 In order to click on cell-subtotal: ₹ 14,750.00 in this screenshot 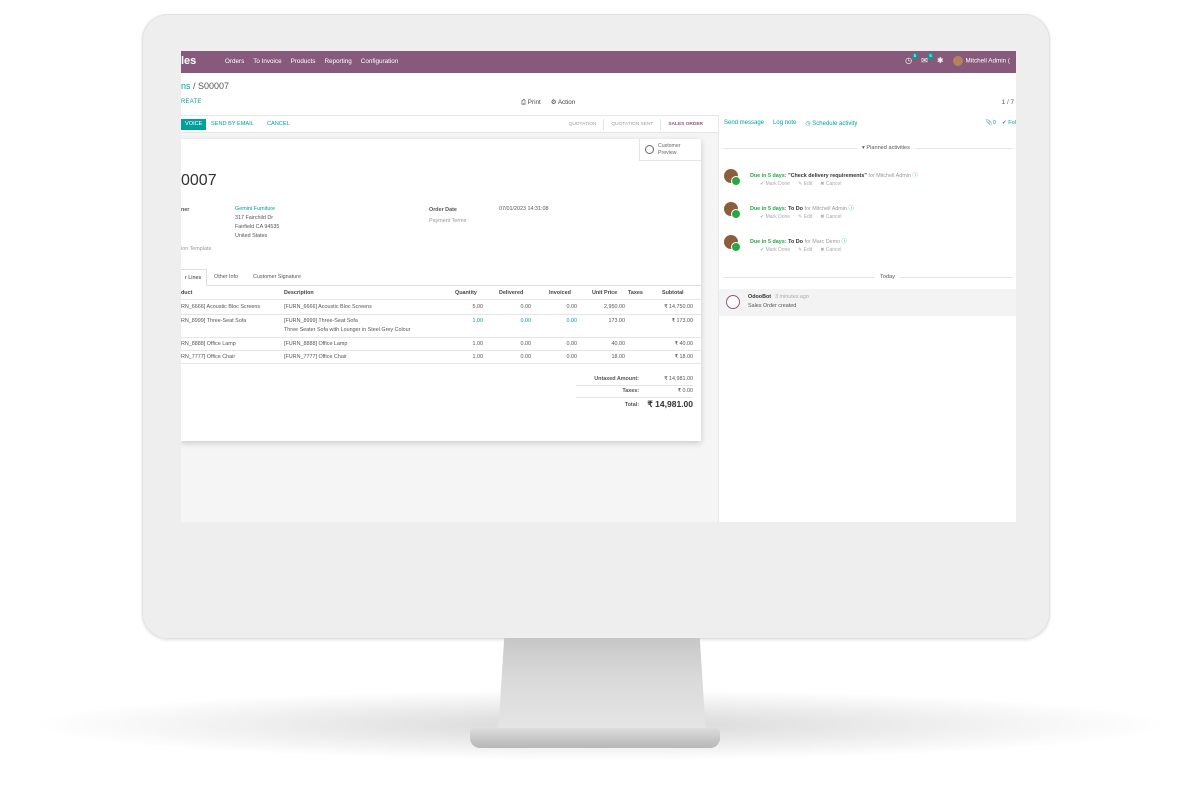, I will do `click(678, 307)`.